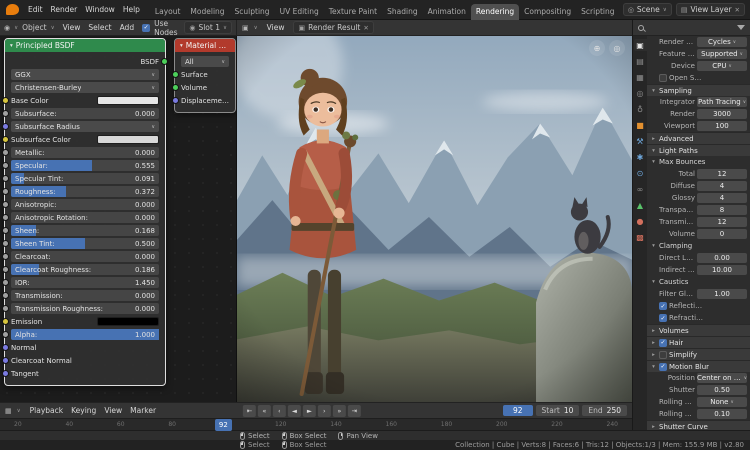 This screenshot has width=750, height=450. I want to click on node-row: Clearcoat: 0.000 ∨, so click(80, 256).